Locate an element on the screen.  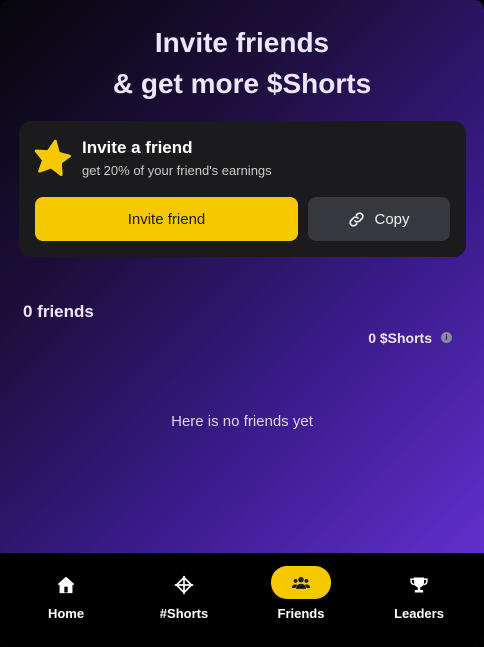
nav-label-leaders: Leaders is located at coordinates (419, 613).